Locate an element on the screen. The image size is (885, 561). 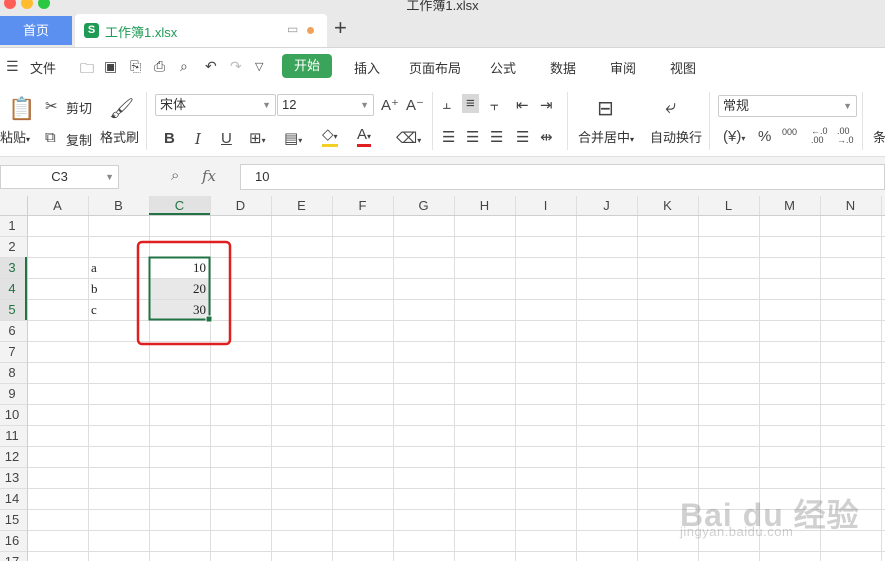
merge-center-icon: ⊟ is located at coordinates (605, 108).